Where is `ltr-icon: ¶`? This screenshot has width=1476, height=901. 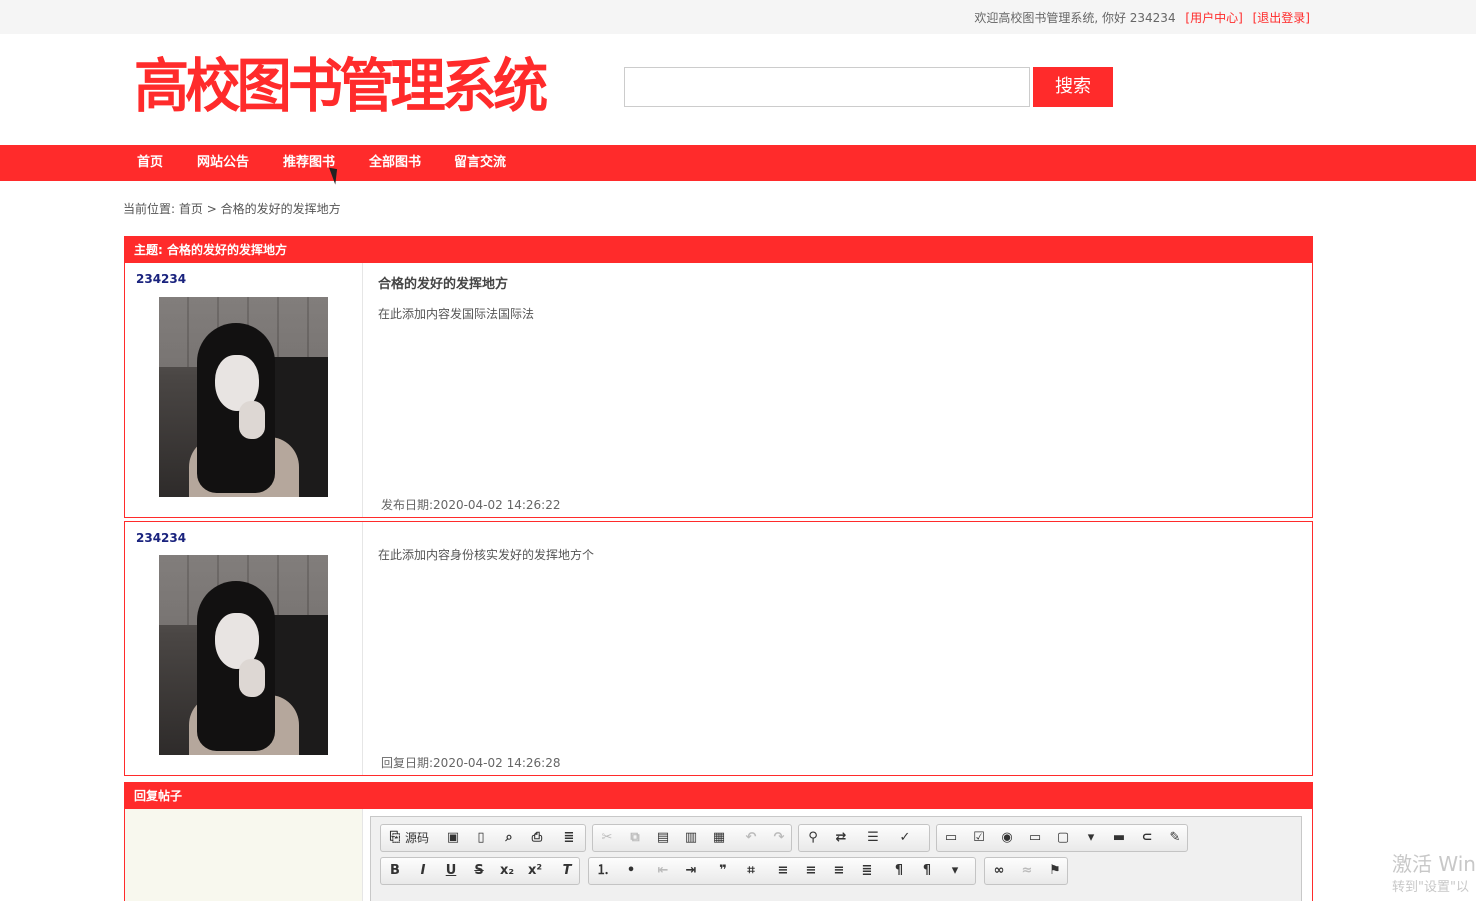
ltr-icon: ¶ is located at coordinates (899, 871).